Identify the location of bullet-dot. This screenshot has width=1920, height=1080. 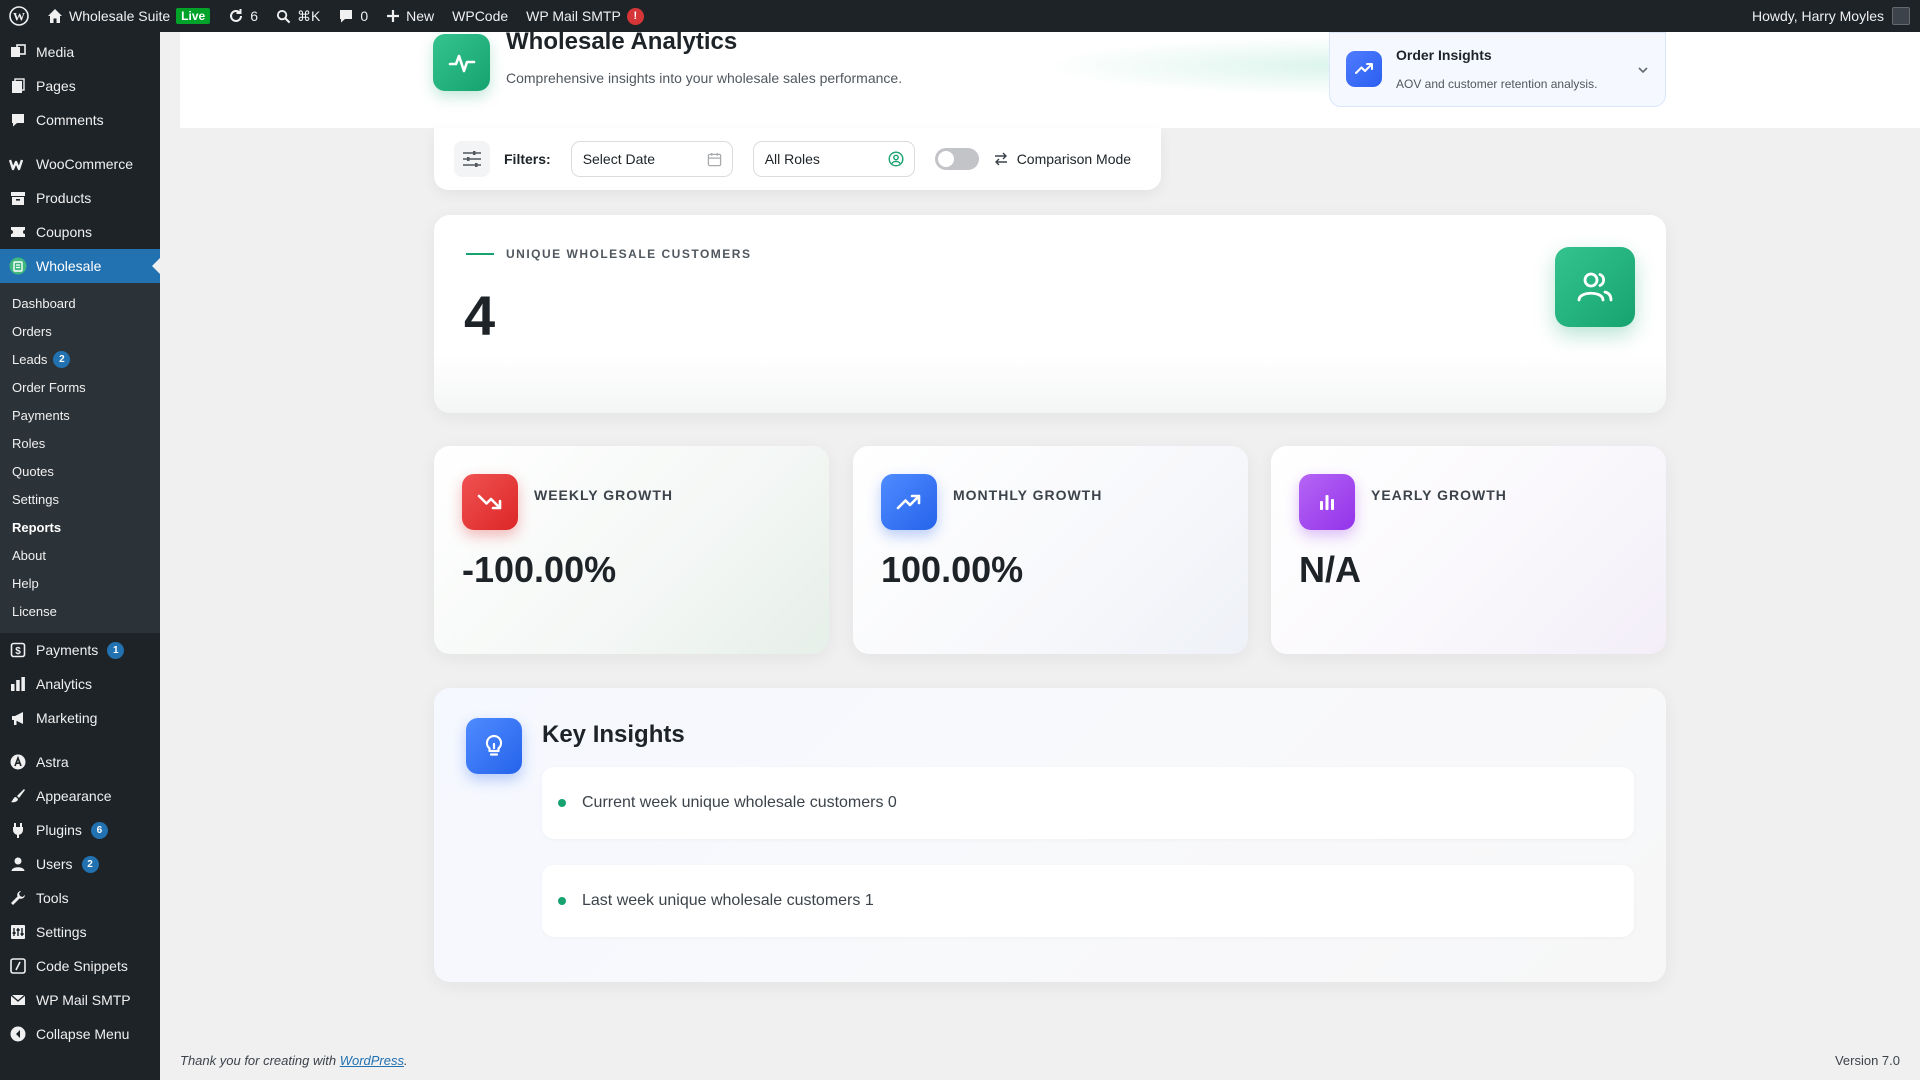
(562, 901).